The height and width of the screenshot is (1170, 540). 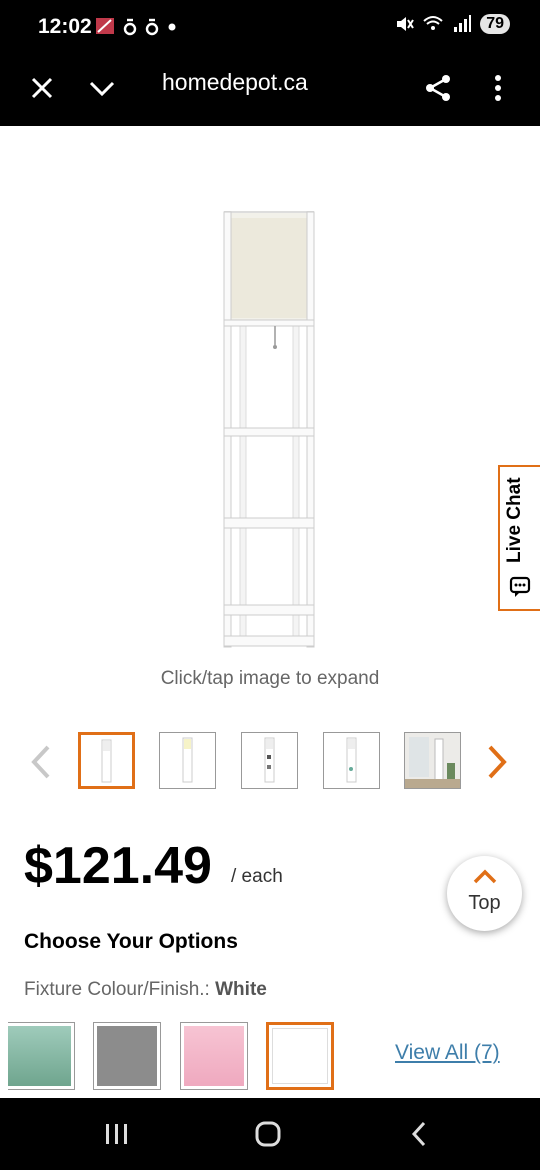 I want to click on dot-icon, so click(x=172, y=27).